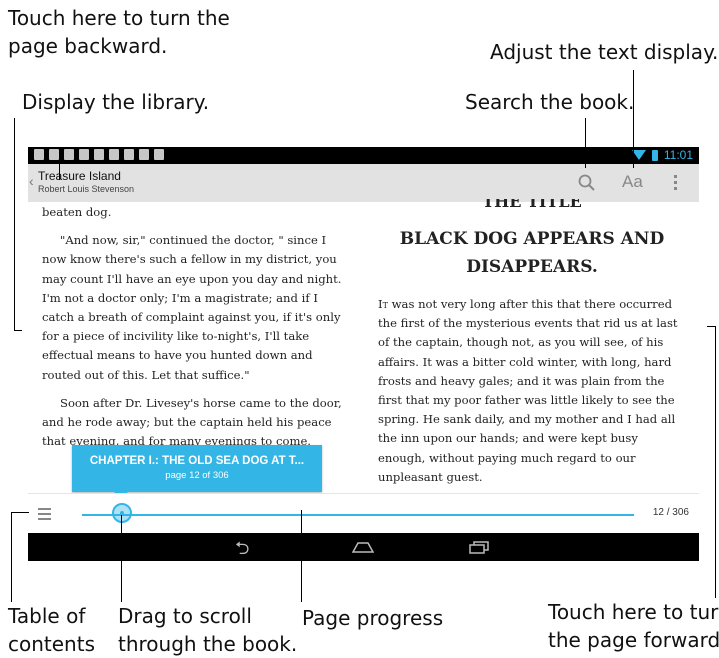 This screenshot has height=658, width=719. I want to click on callout-page-backward-line1: Touch here to turn the, so click(119, 18).